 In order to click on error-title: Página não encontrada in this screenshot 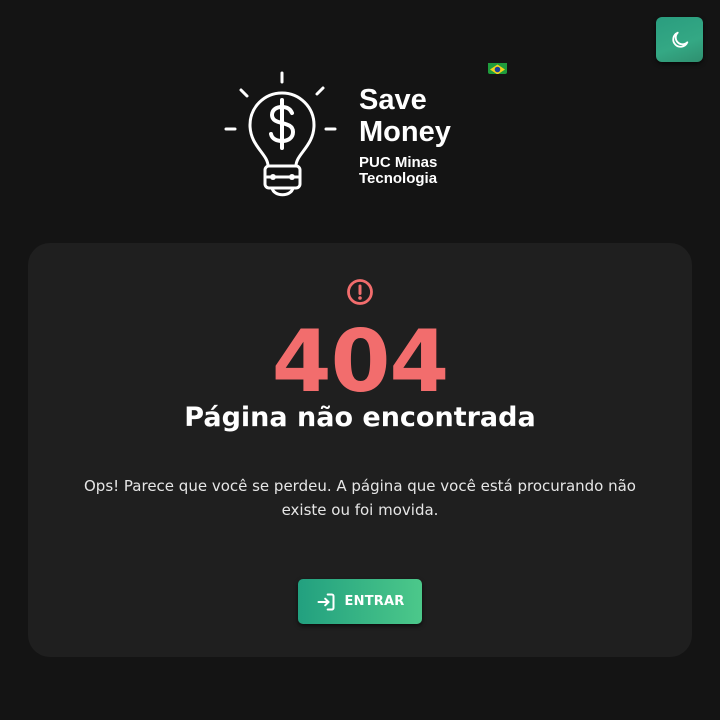, I will do `click(360, 417)`.